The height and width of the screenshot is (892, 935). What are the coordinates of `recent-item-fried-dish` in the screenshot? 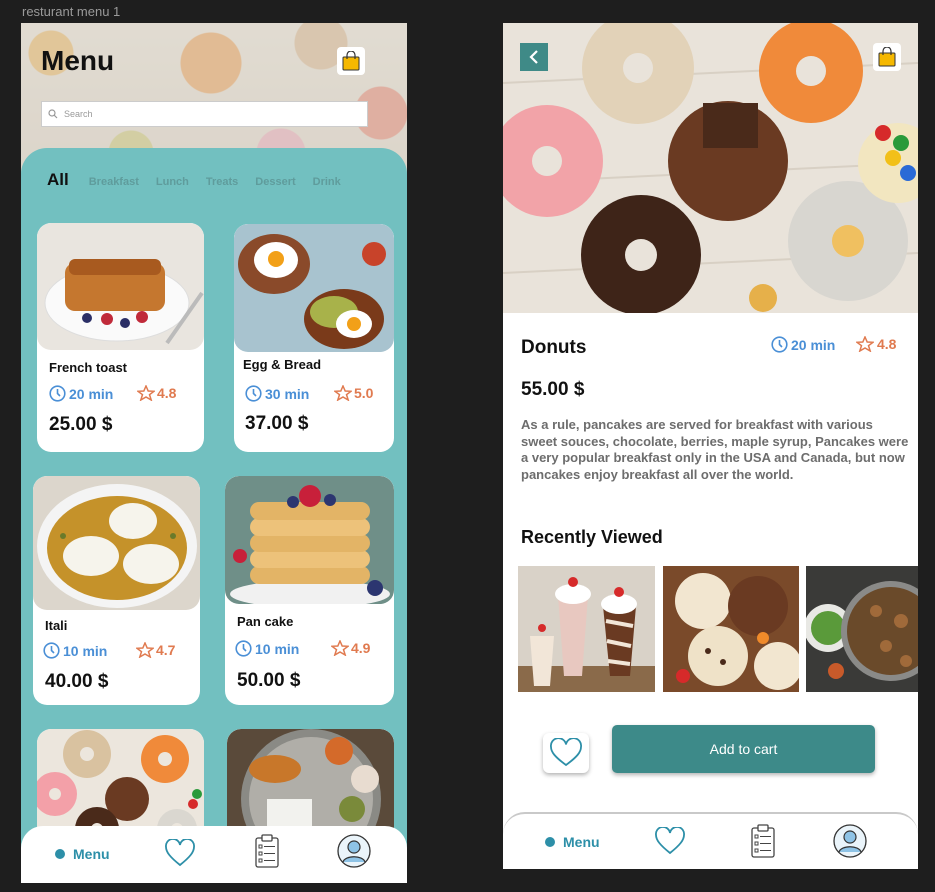 It's located at (862, 629).